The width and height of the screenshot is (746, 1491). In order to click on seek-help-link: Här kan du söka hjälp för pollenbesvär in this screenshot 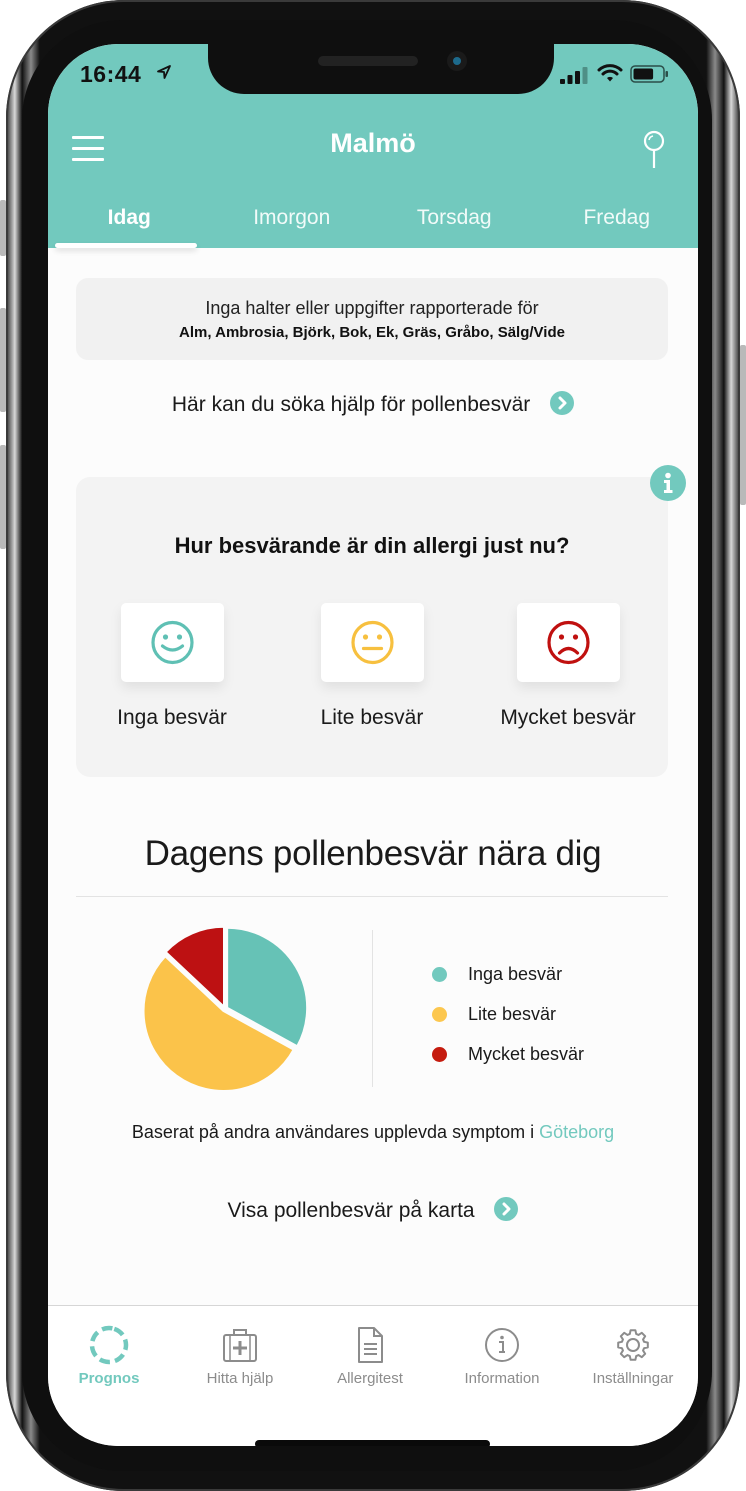, I will do `click(373, 404)`.